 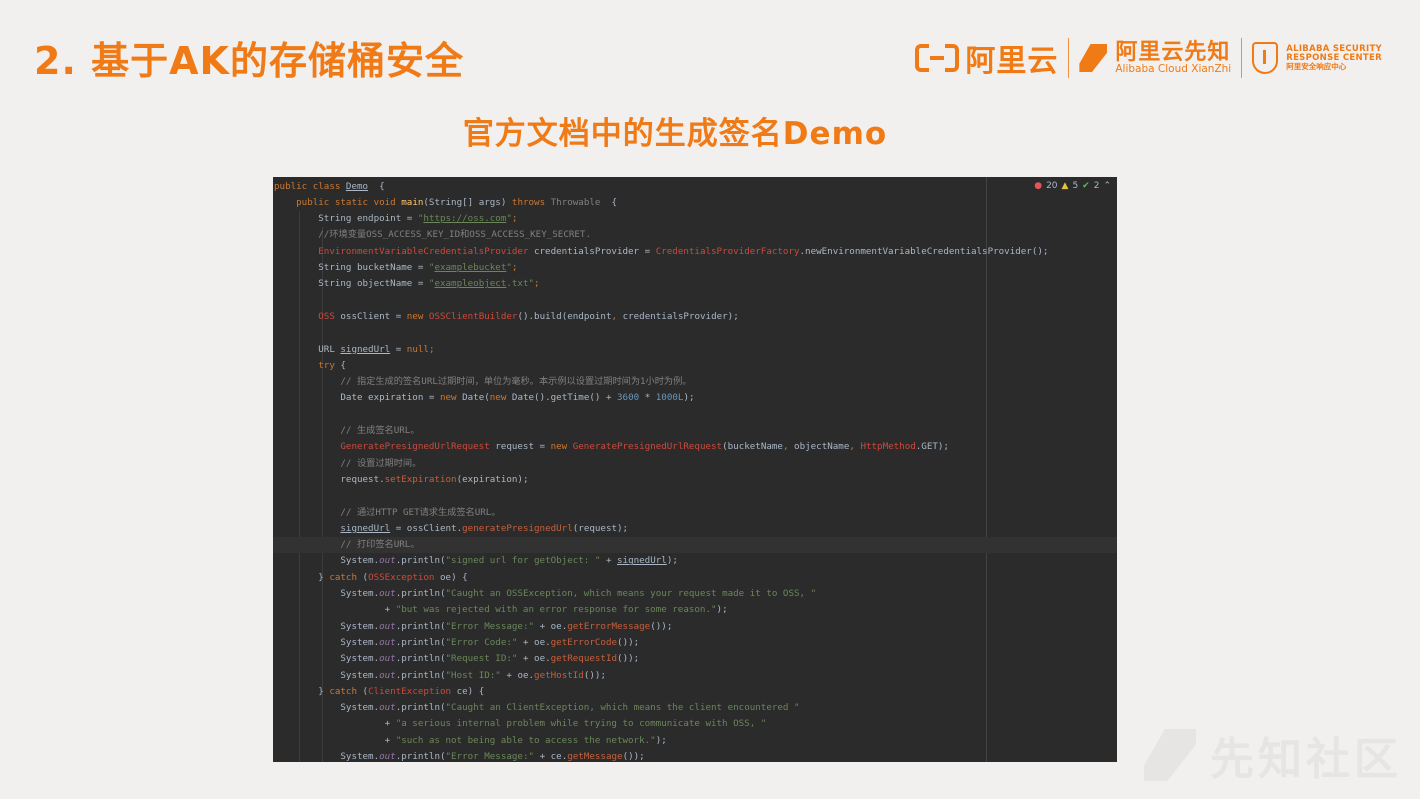 I want to click on code-line: public class Demo {, so click(x=695, y=187).